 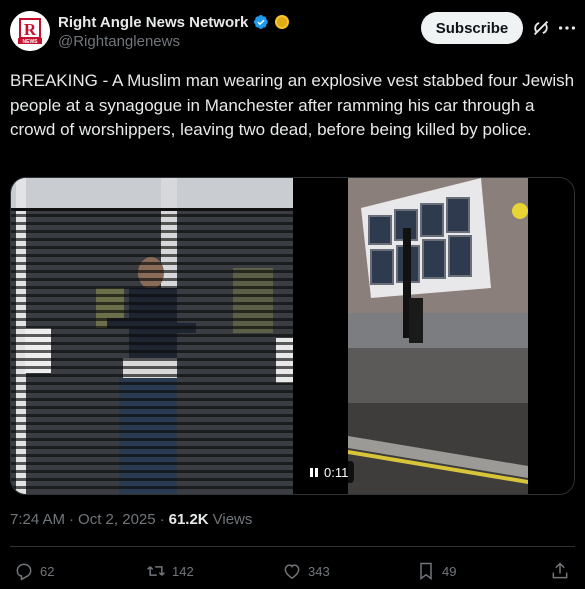 I want to click on gold-badge-icon, so click(x=282, y=22).